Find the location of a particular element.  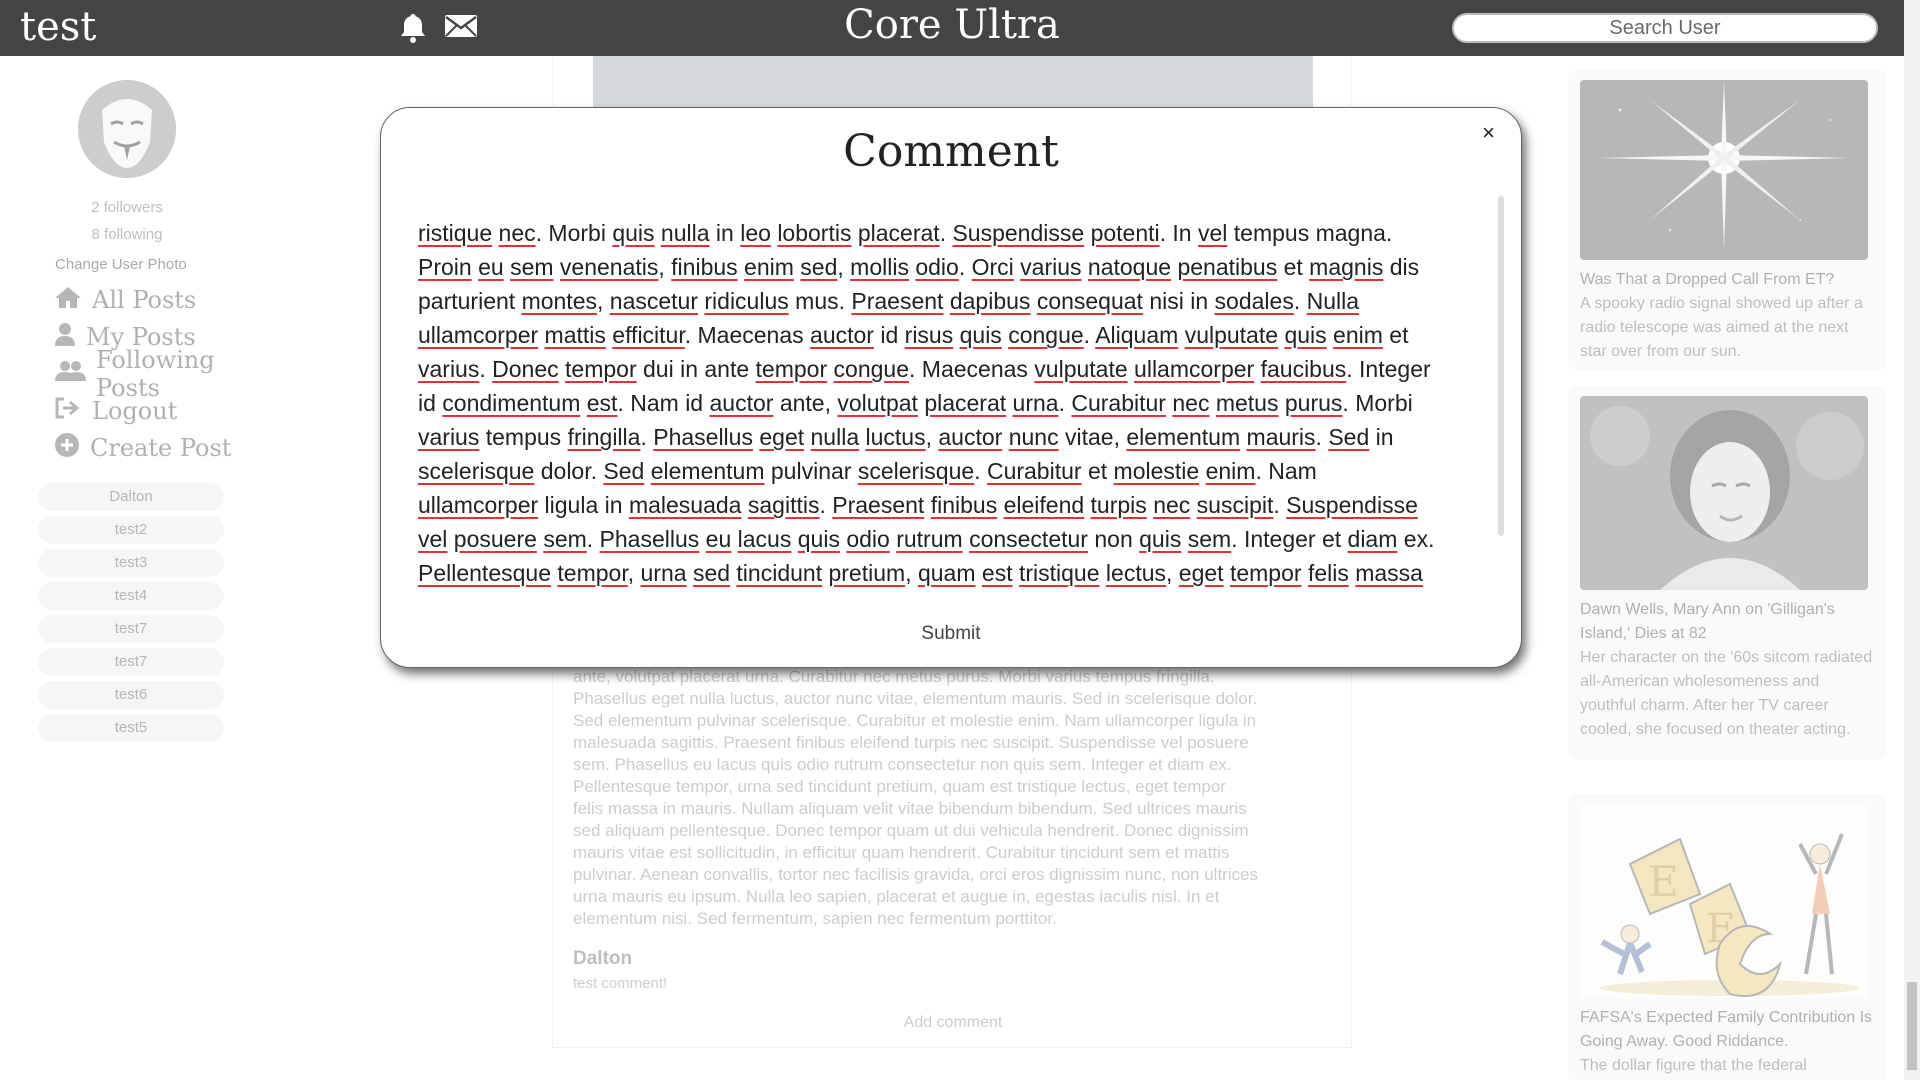

user-pill: test4 is located at coordinates (131, 596).